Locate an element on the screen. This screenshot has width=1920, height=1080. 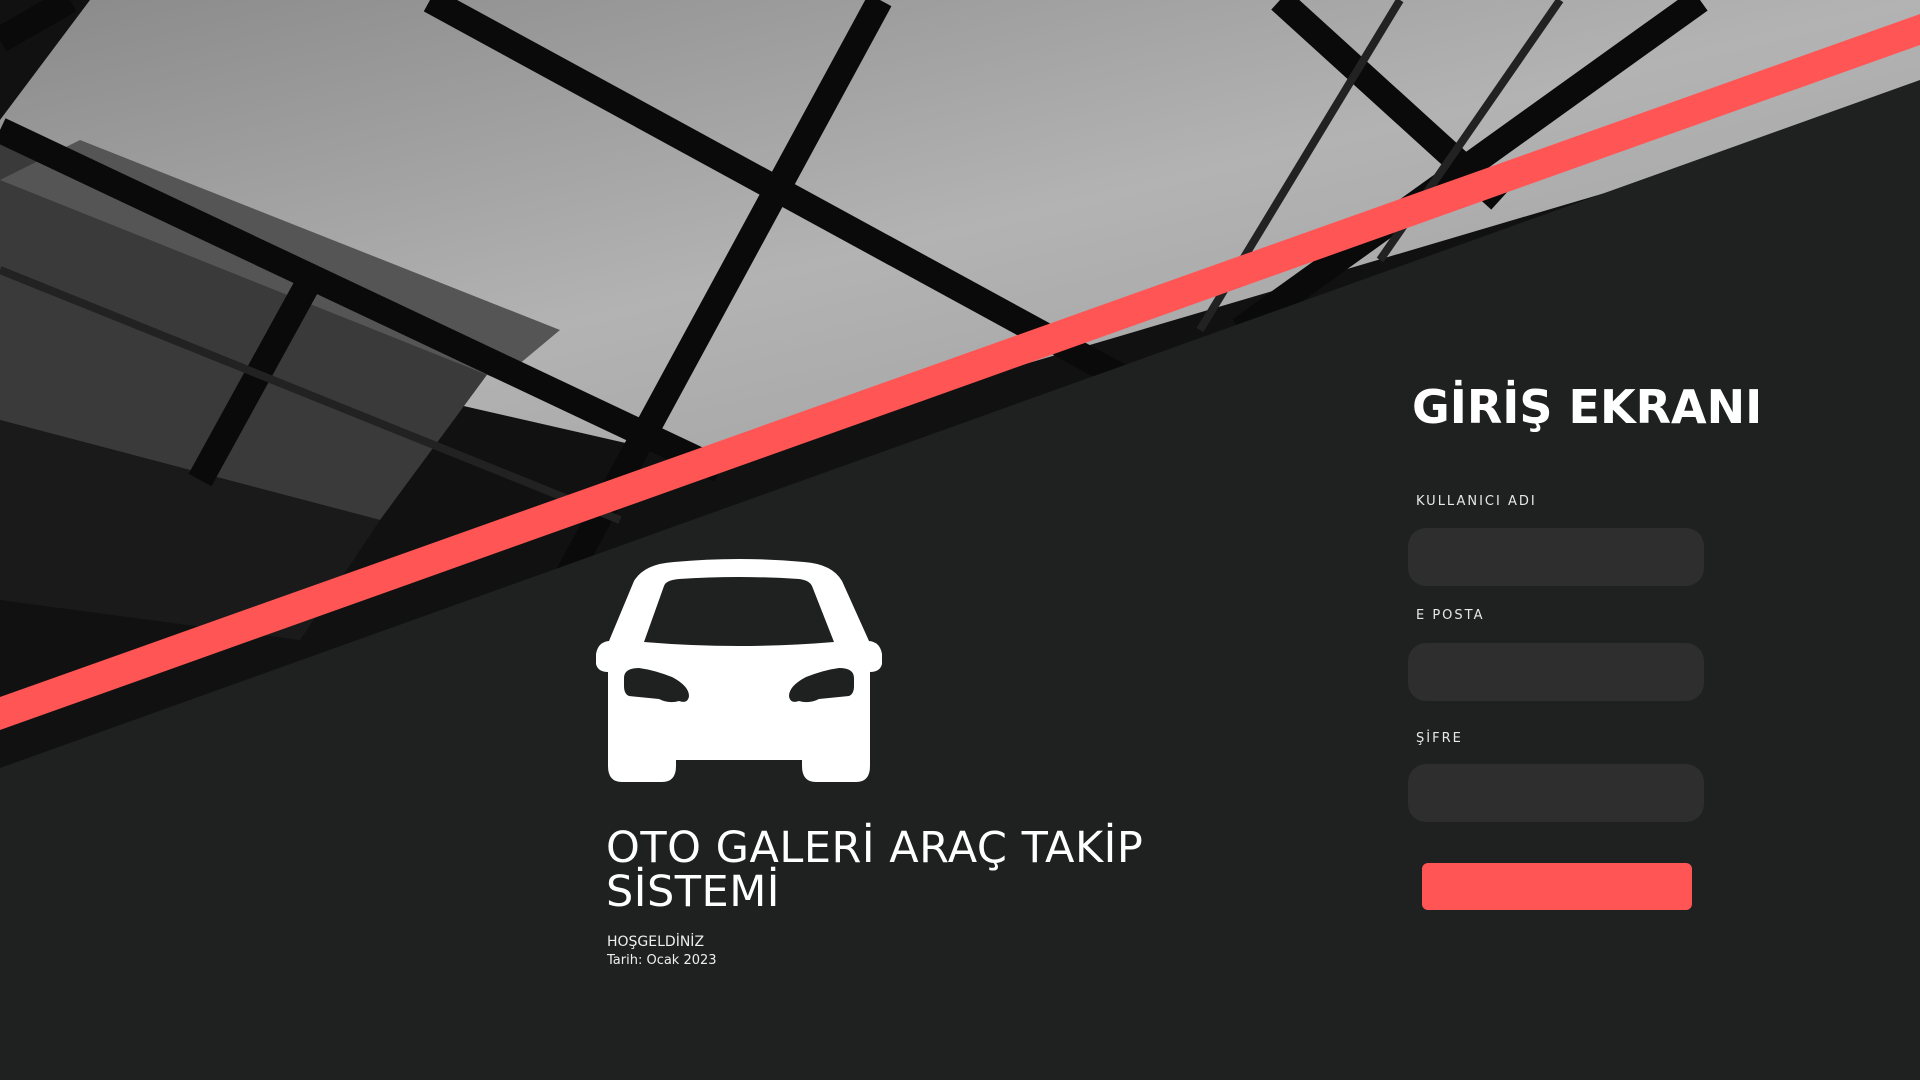
email-label: E POSTA is located at coordinates (1450, 615).